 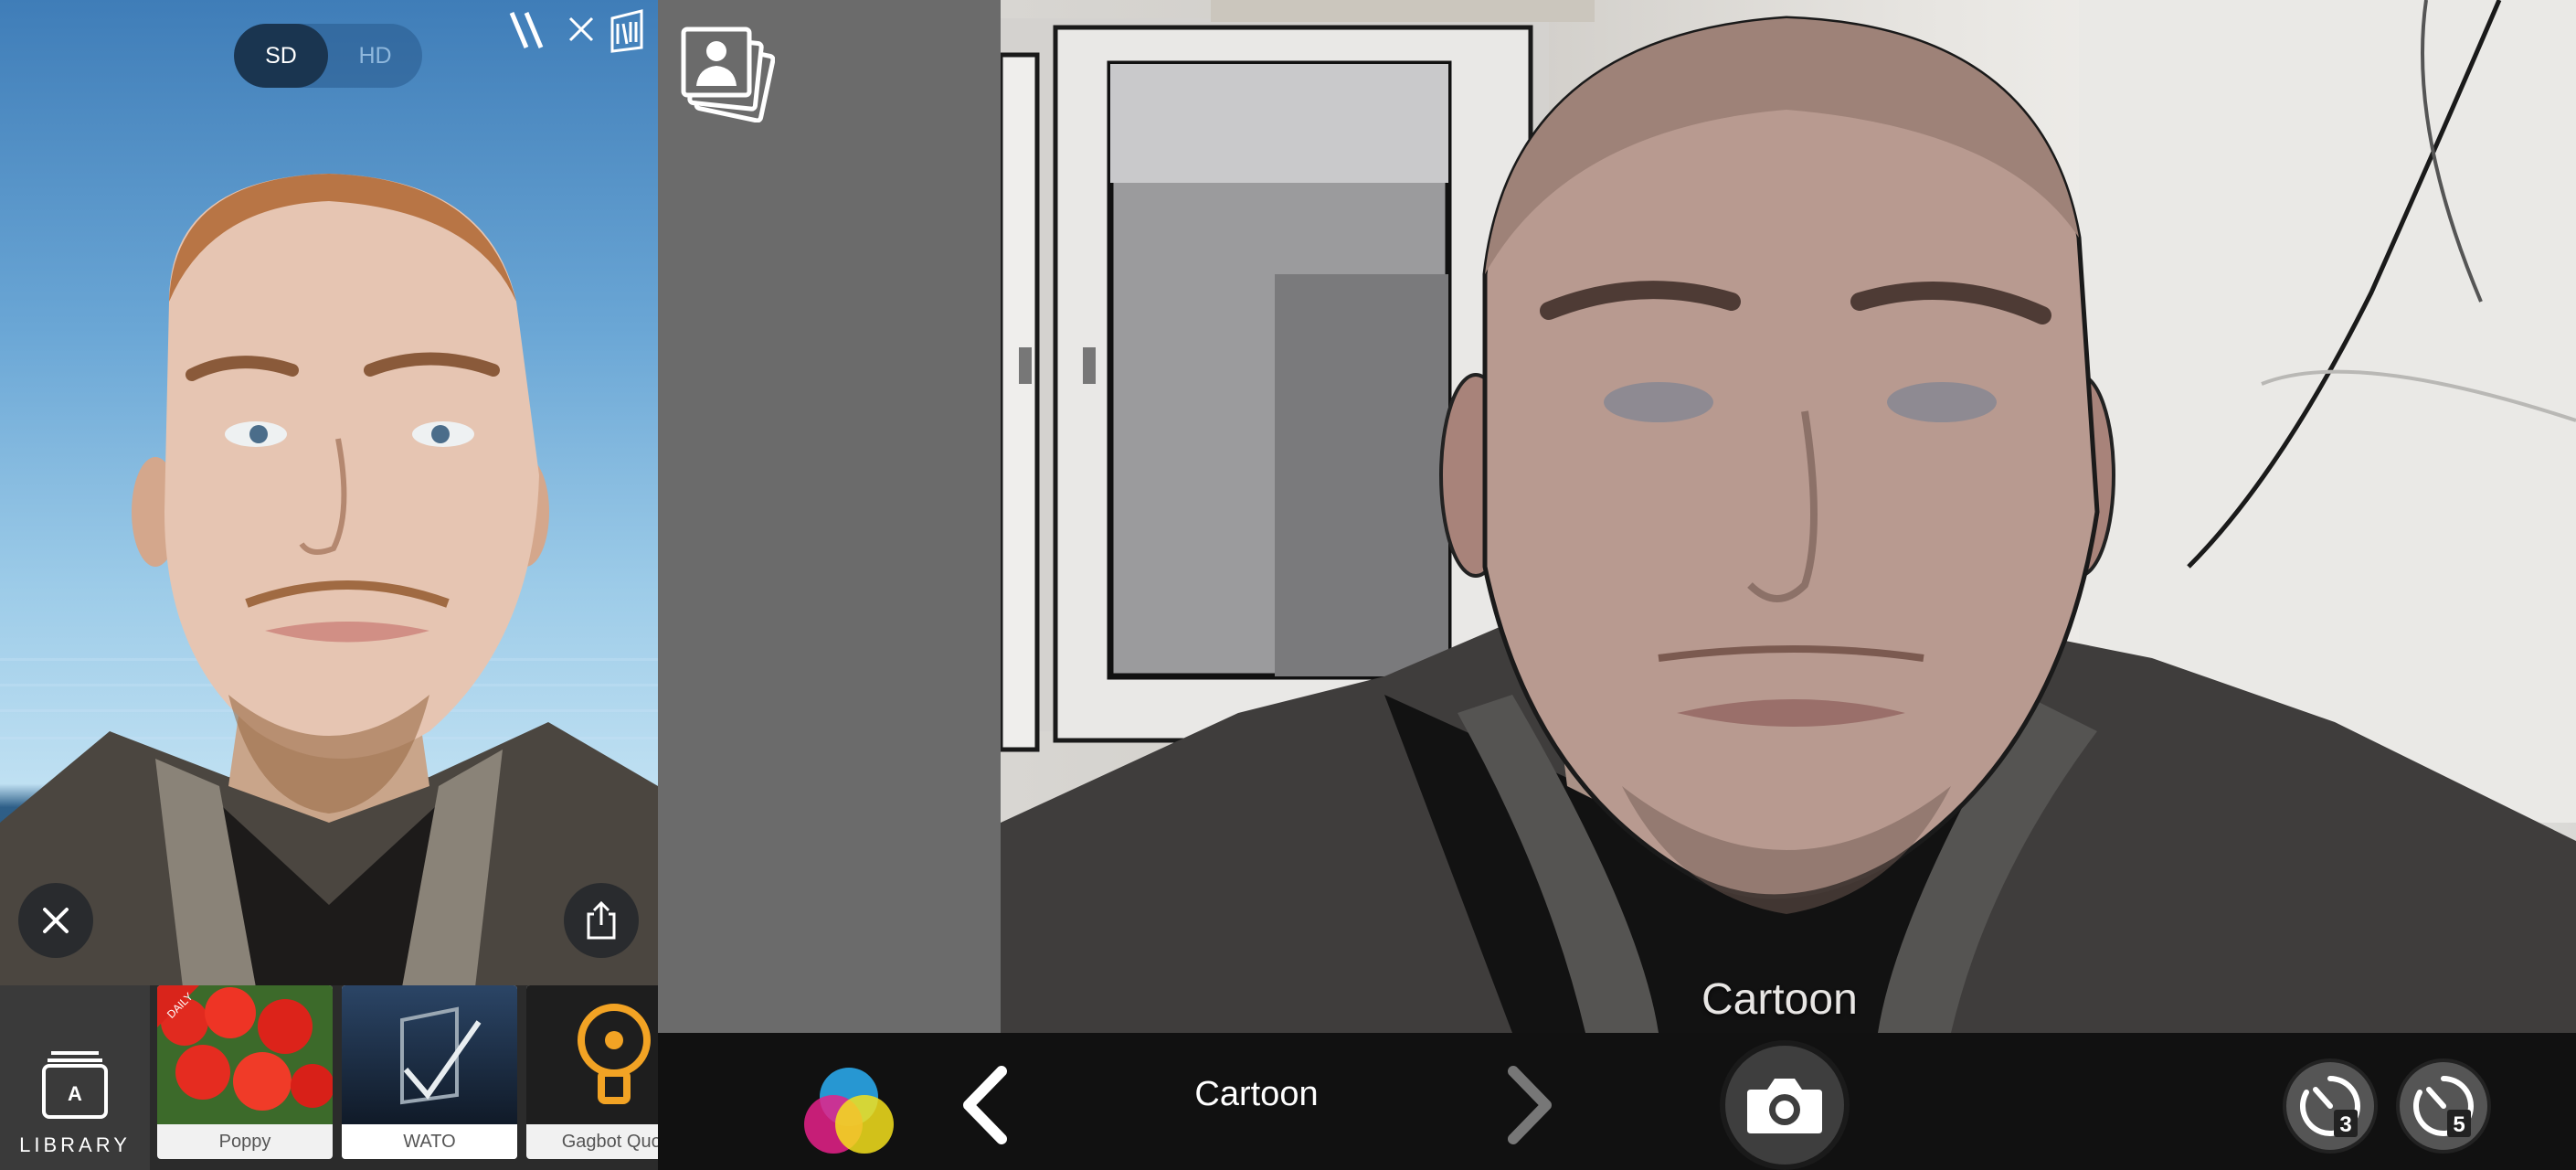 I want to click on camera-icon, so click(x=1784, y=1106).